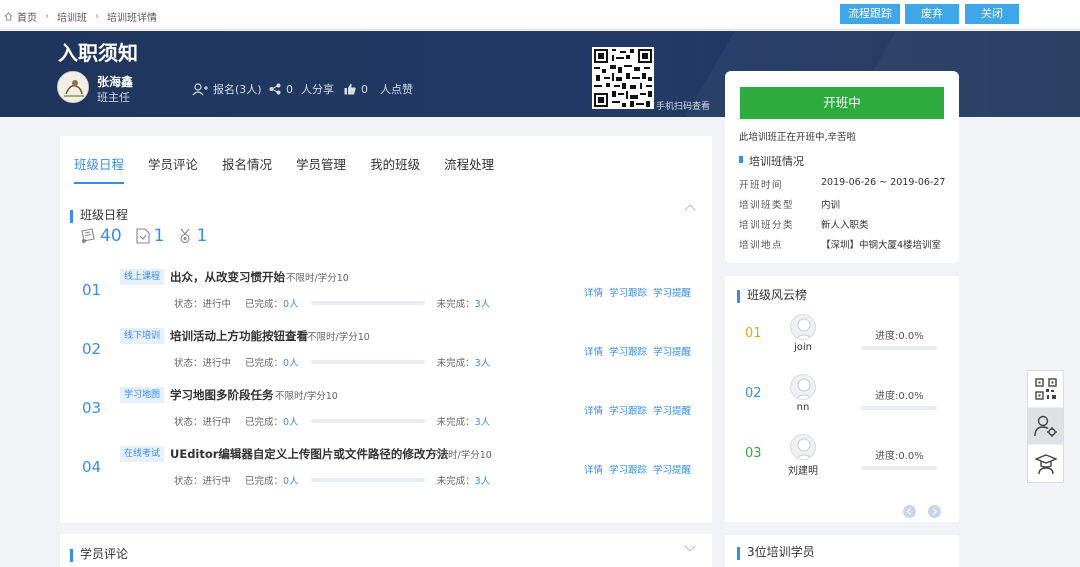 This screenshot has width=1080, height=567. Describe the element at coordinates (321, 160) in the screenshot. I see `tab-student-management: 学员管理` at that location.